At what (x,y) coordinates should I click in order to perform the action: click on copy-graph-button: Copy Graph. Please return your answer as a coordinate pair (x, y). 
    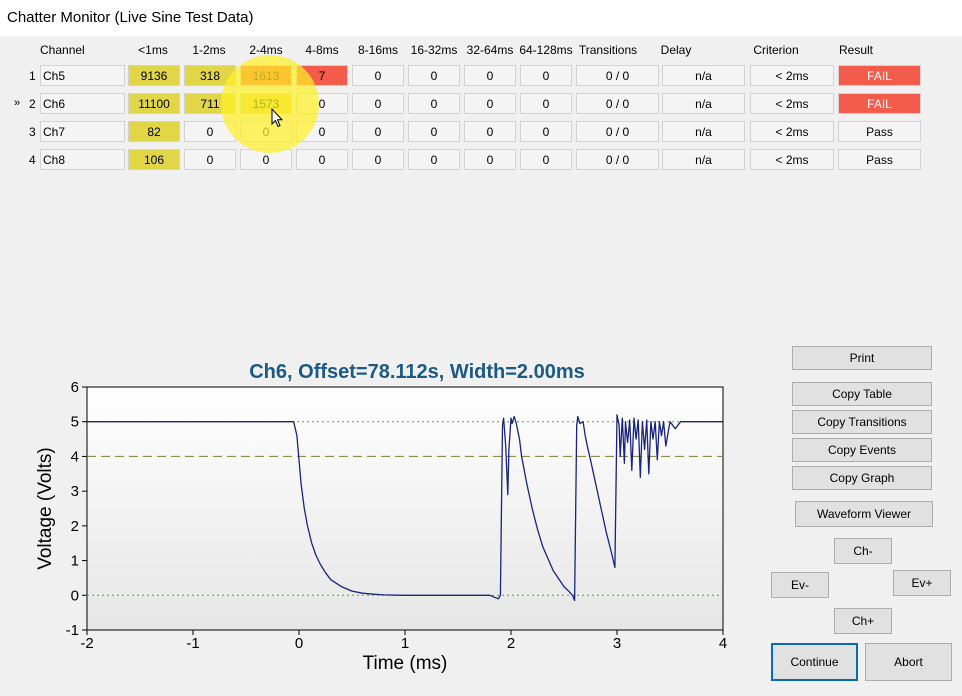
    Looking at the image, I should click on (862, 478).